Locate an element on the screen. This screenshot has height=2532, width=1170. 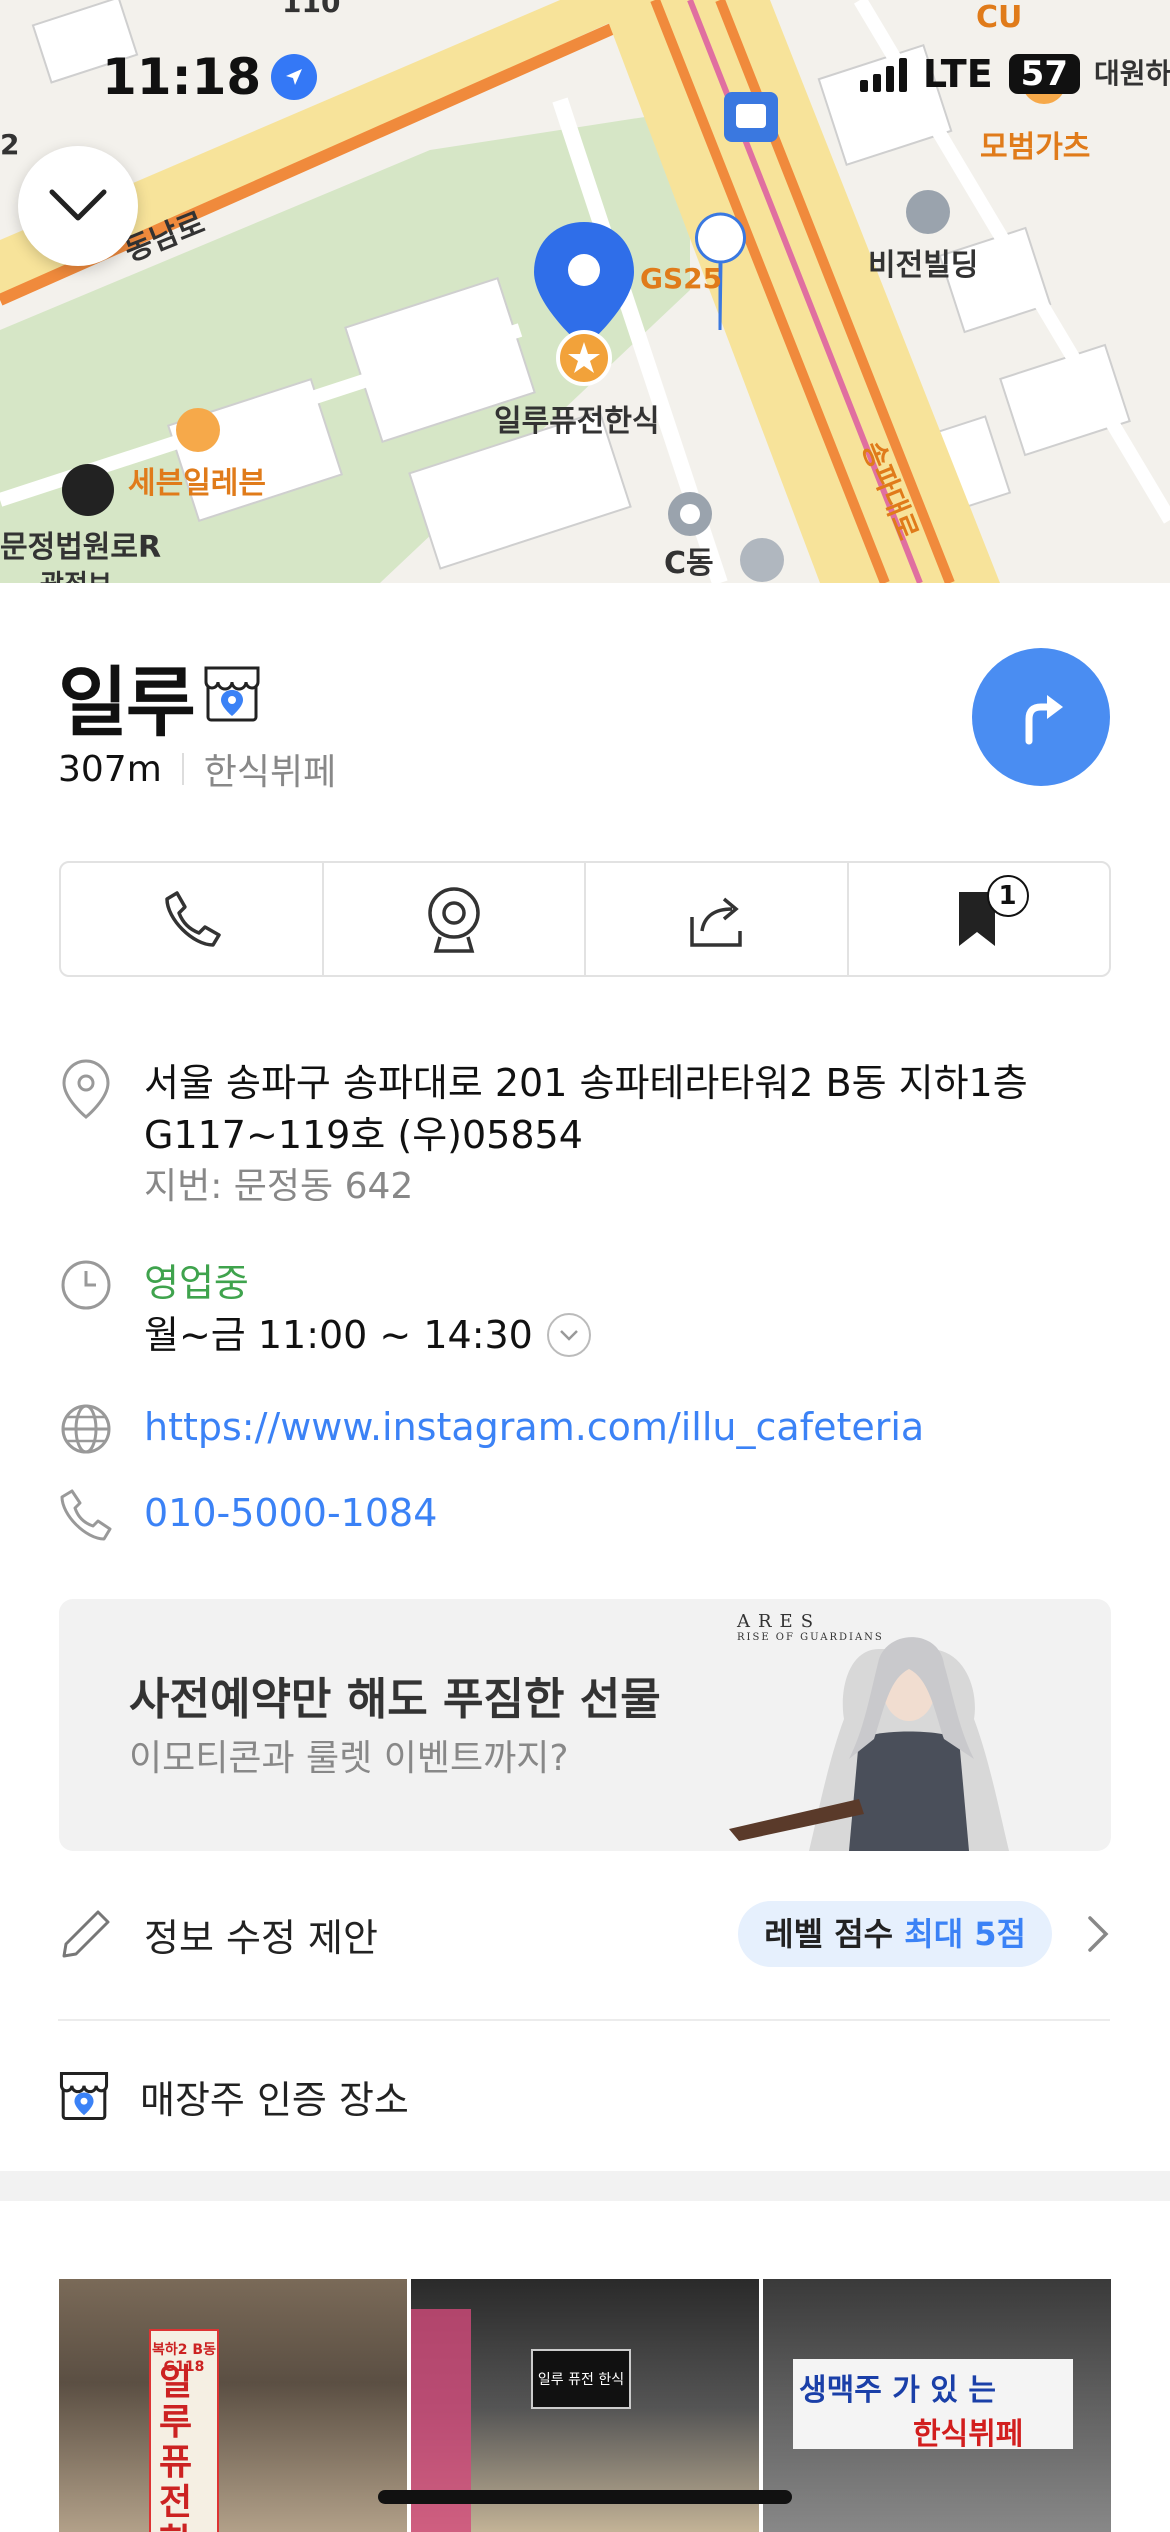
place-name: 일루 is located at coordinates (127, 702).